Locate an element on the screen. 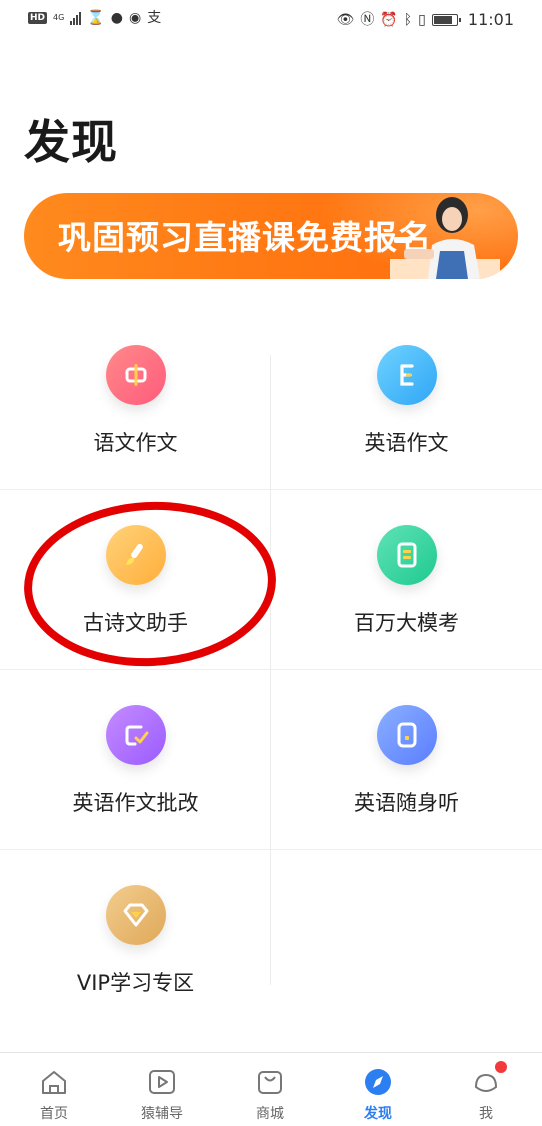 The image size is (542, 1126). status-bar: HD 4G ⌛ ● ◉ 支 👁 Ⓝ ⏰ ᛒ ▯ 11:01 is located at coordinates (271, 20).